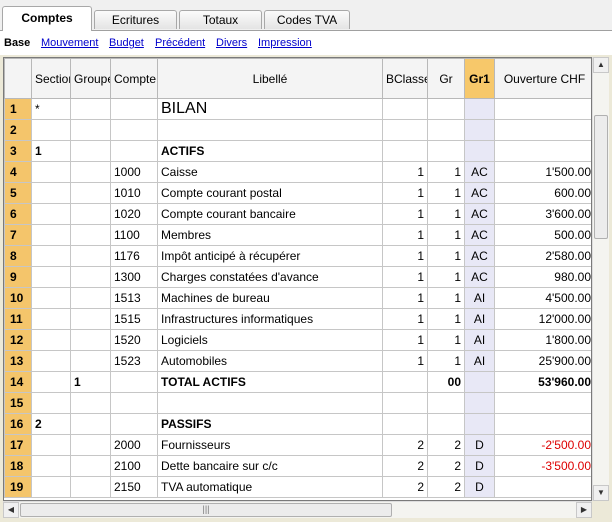 This screenshot has width=612, height=522. Describe the element at coordinates (297, 509) in the screenshot. I see `horizontal-scrollbar: ◀ ||| ▶` at that location.